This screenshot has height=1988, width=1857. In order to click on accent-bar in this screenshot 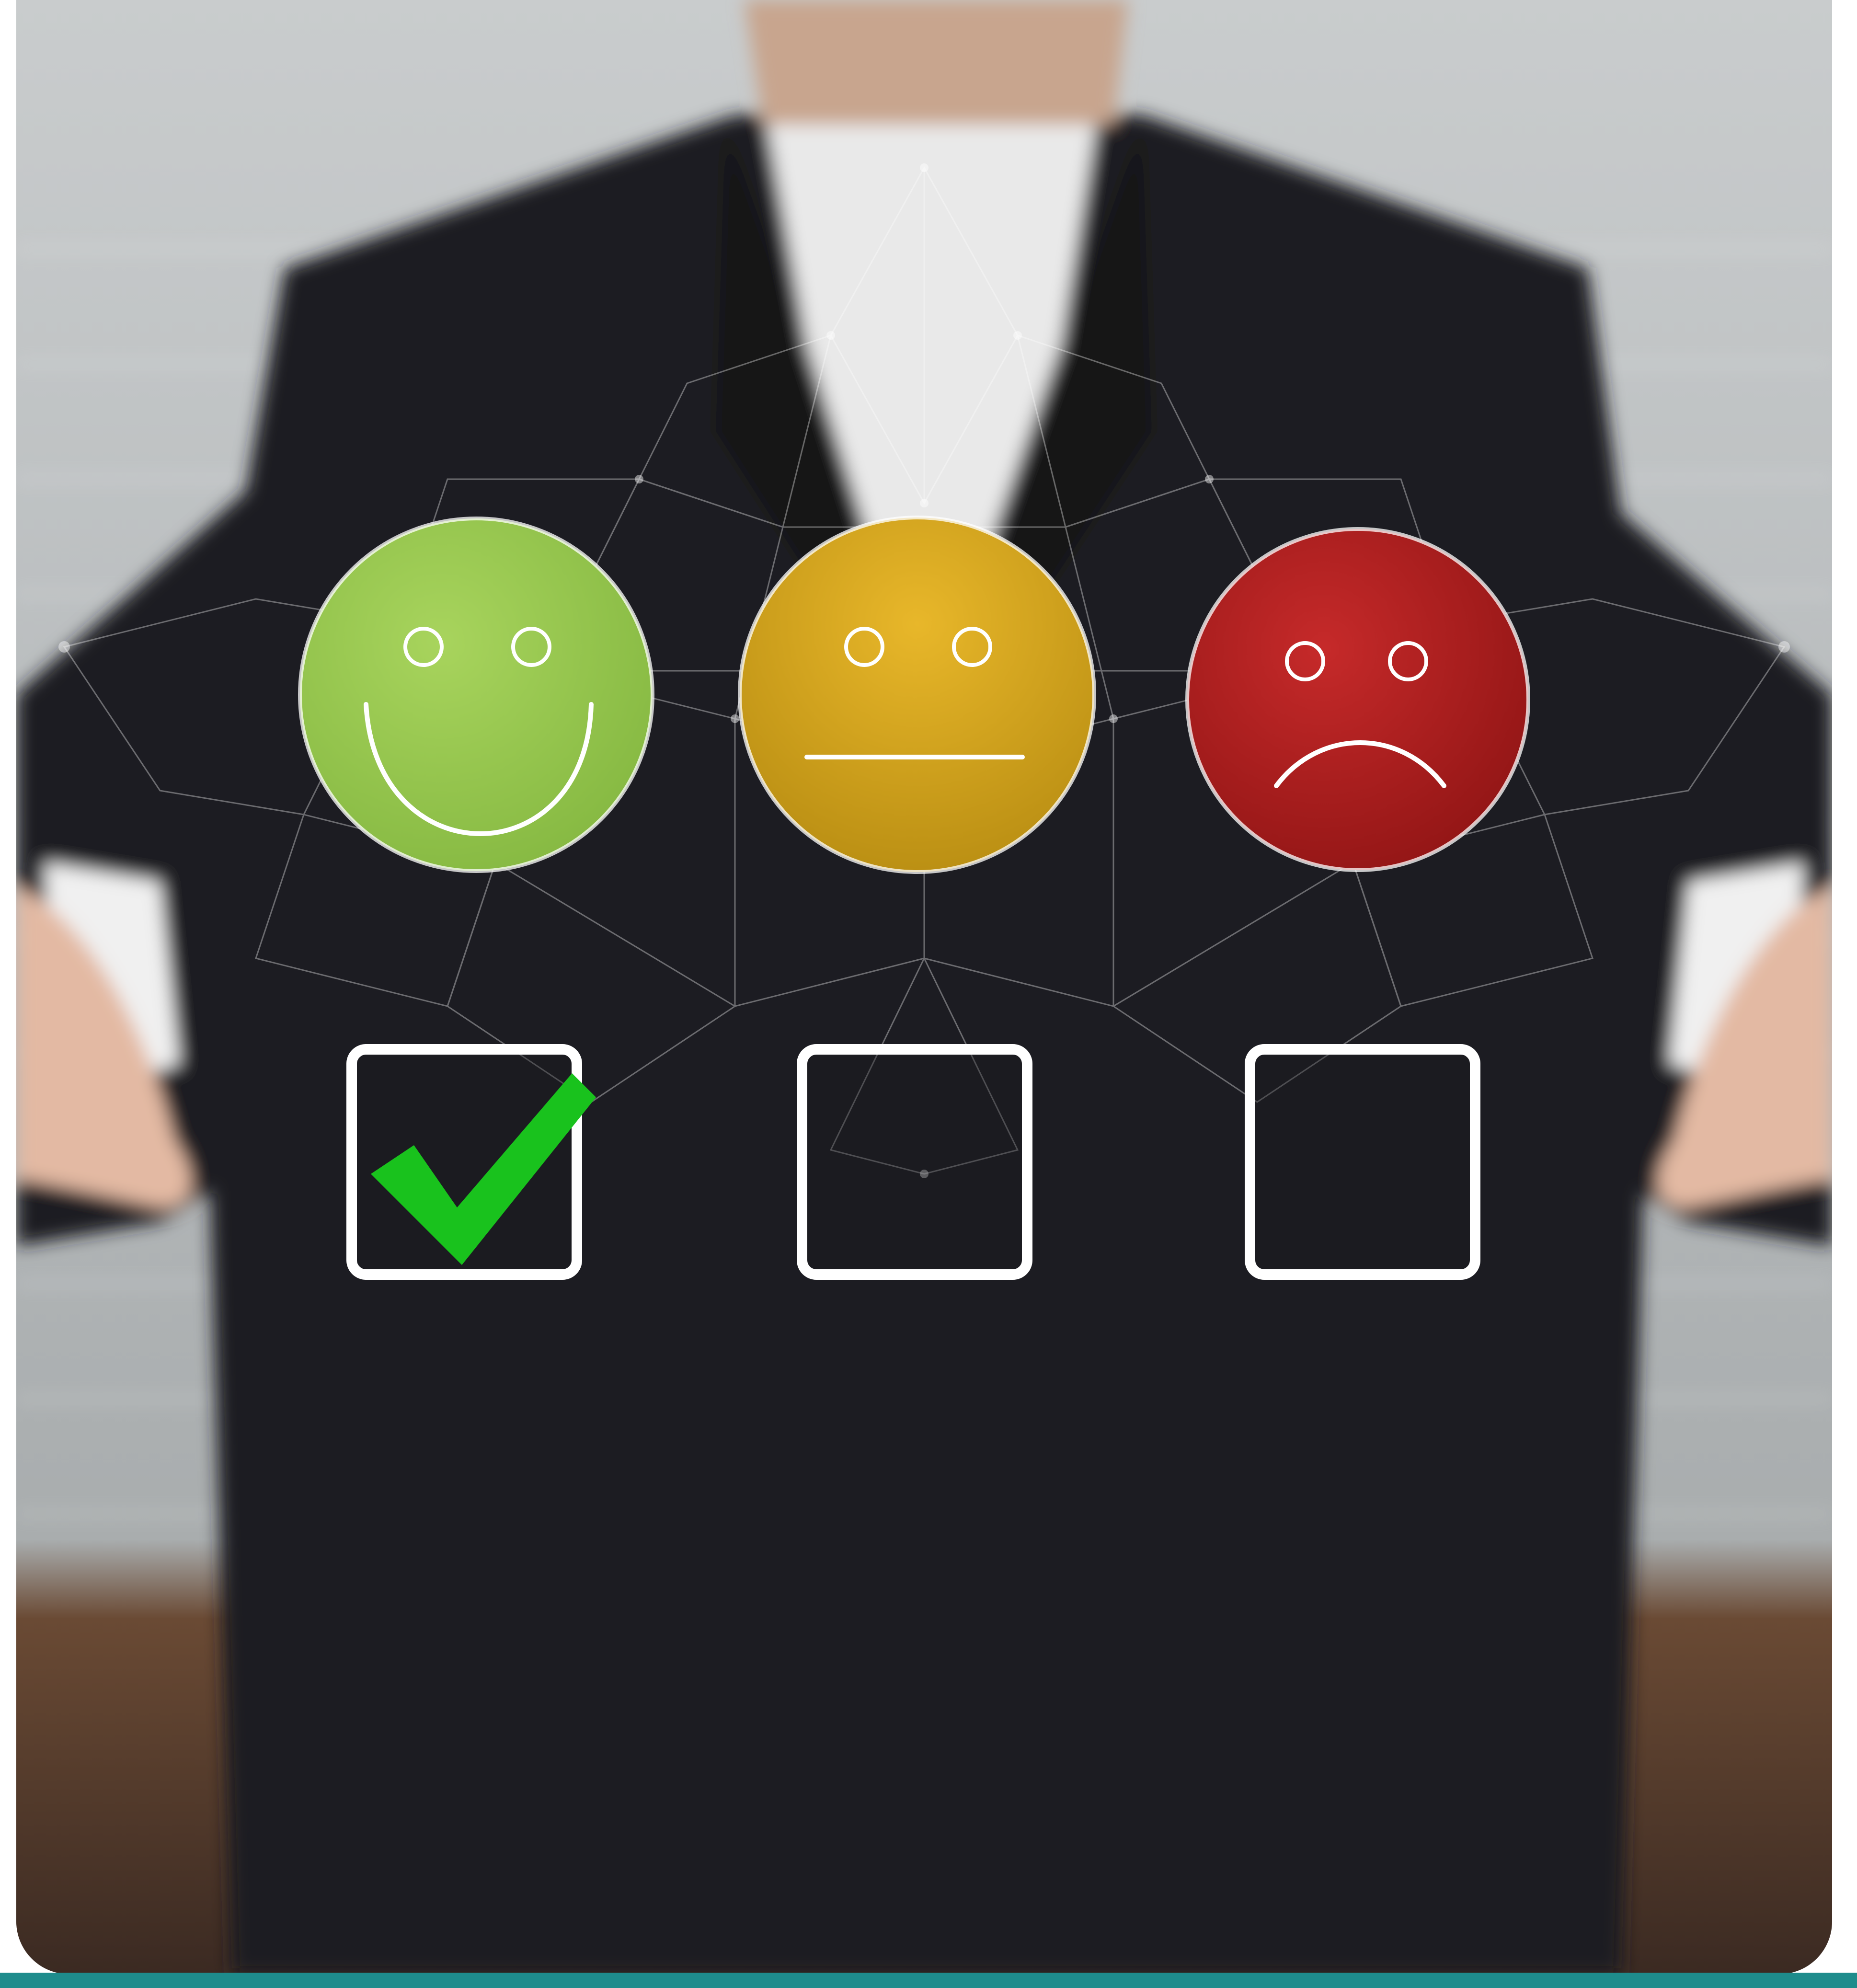, I will do `click(928, 1981)`.